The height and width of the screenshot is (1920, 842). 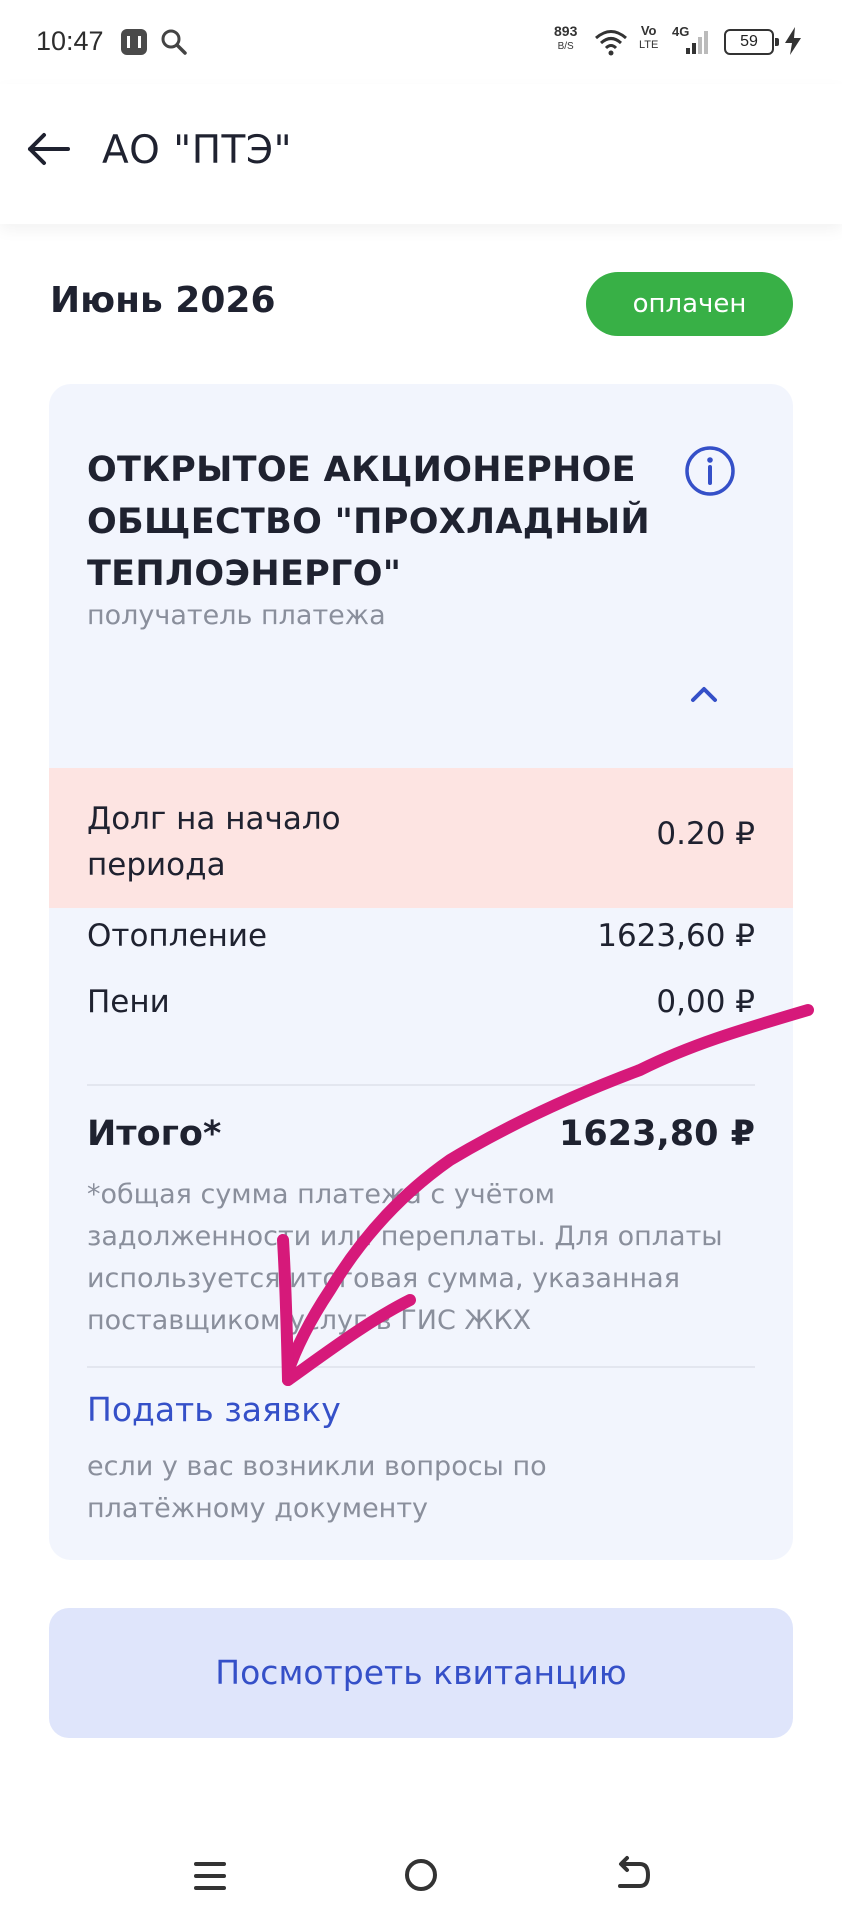 What do you see at coordinates (154, 1134) in the screenshot?
I see `total-label: Итого*` at bounding box center [154, 1134].